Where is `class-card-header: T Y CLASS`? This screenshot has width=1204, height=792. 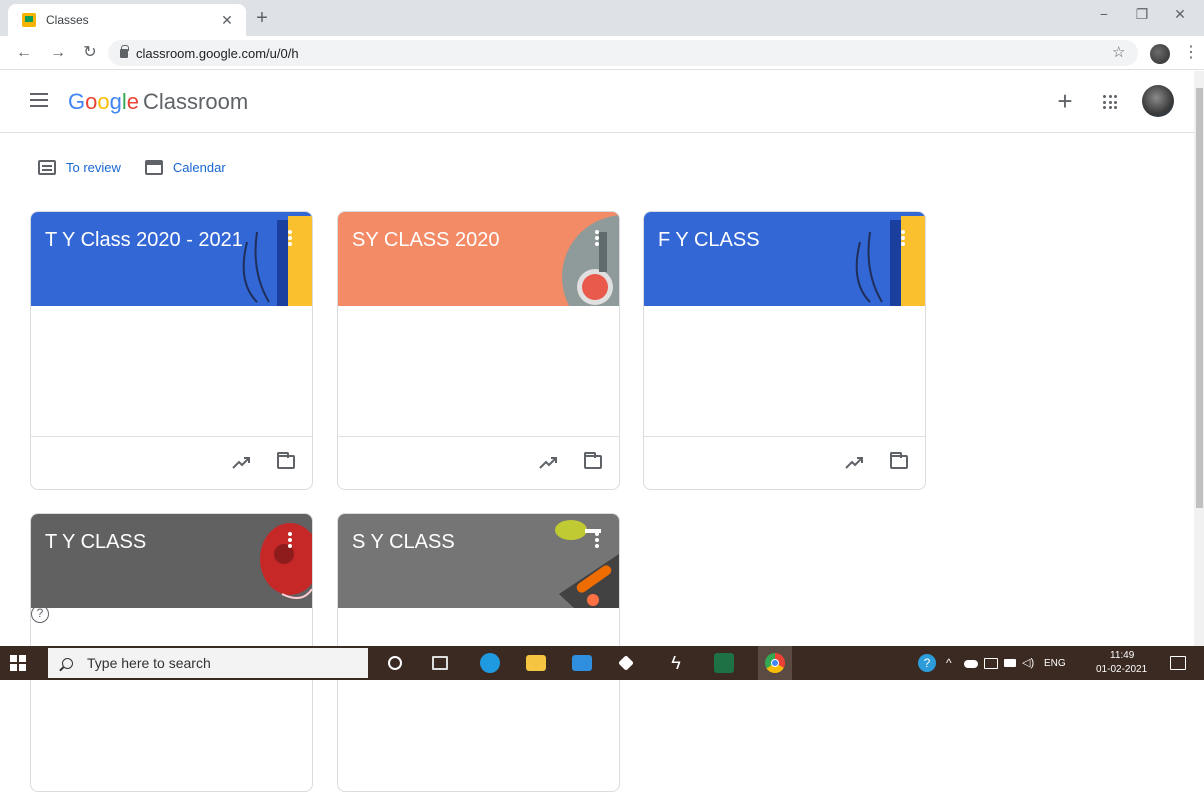 class-card-header: T Y CLASS is located at coordinates (171, 561).